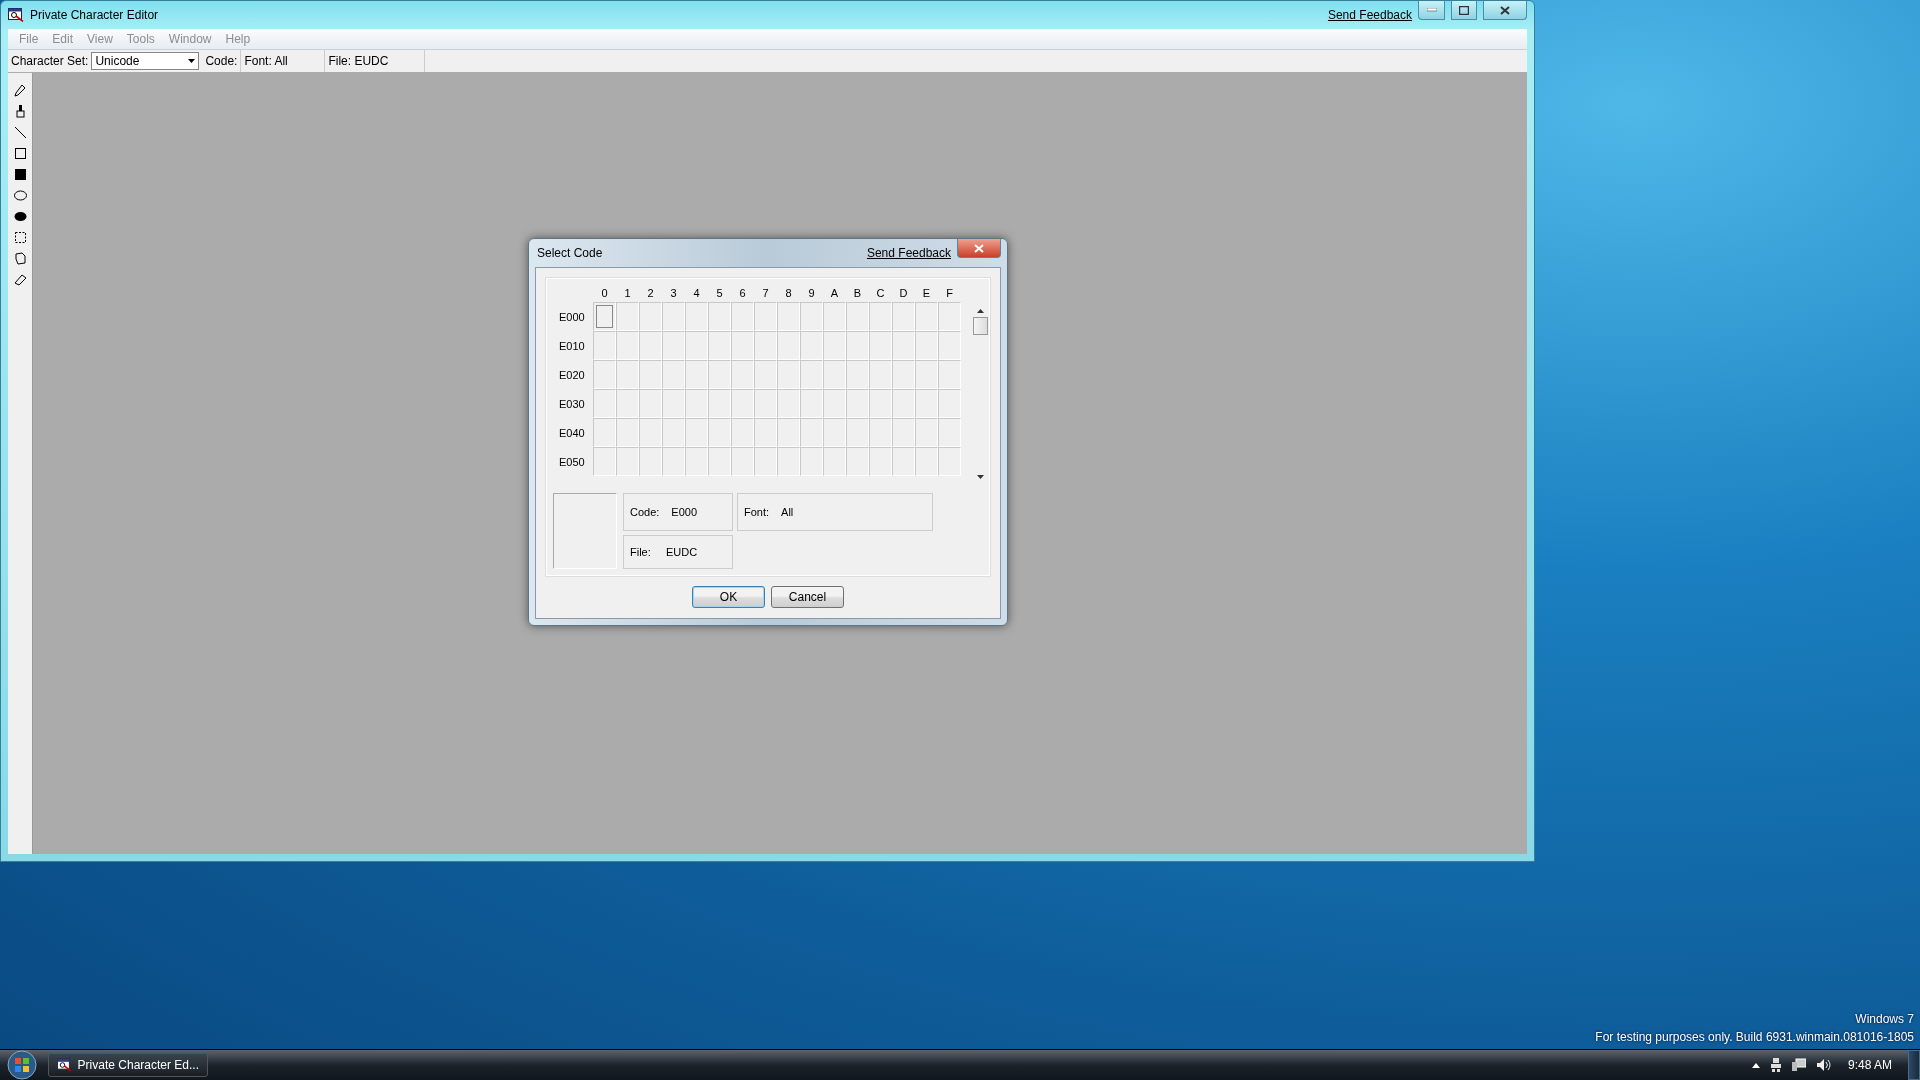  Describe the element at coordinates (20, 195) in the screenshot. I see `ellipse-icon` at that location.